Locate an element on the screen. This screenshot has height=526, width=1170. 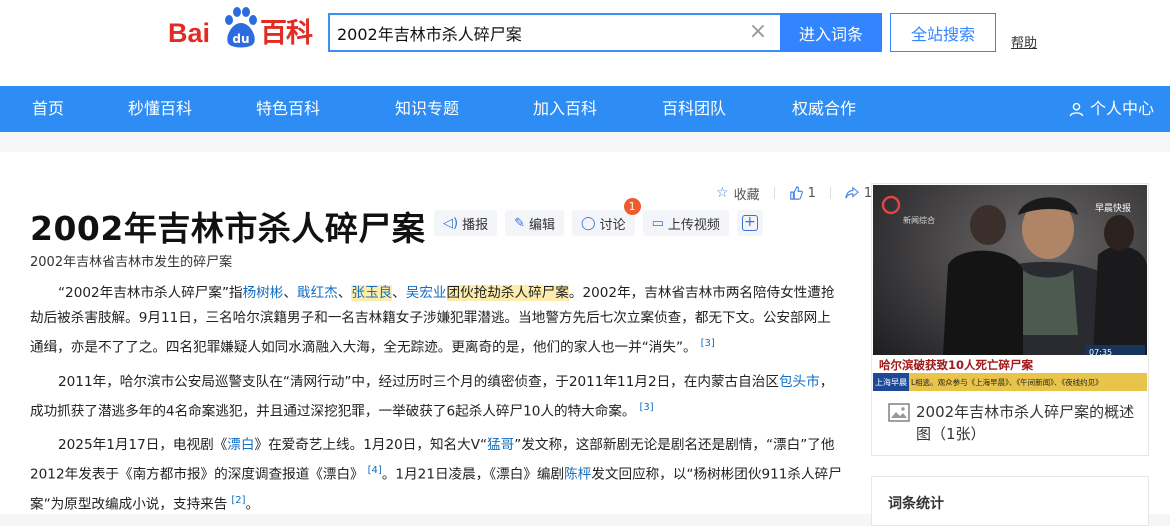
nav-item-join: 加入百科 is located at coordinates (565, 109).